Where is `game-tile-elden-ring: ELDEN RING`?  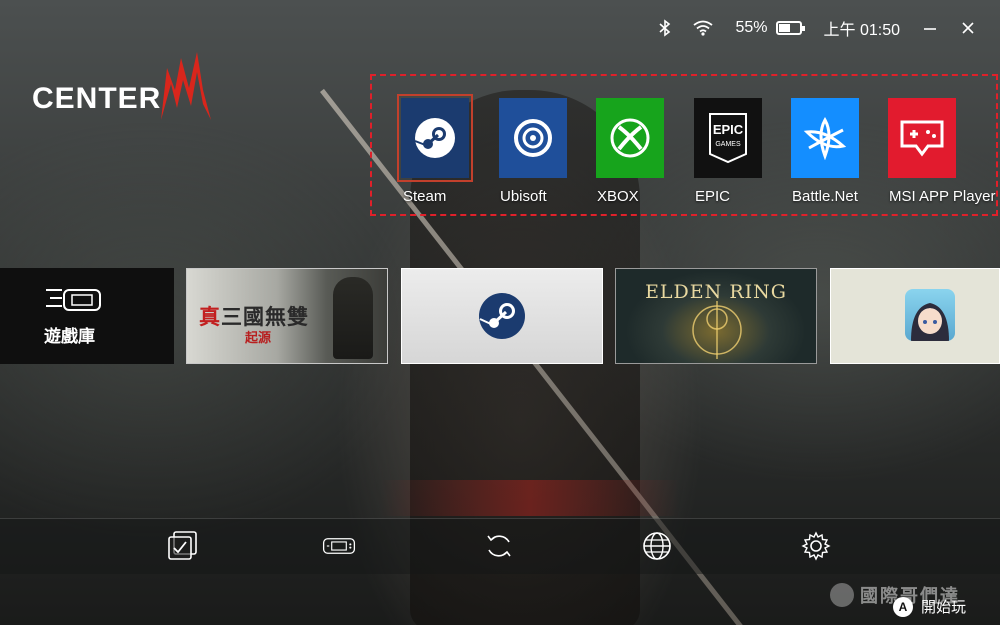 game-tile-elden-ring: ELDEN RING is located at coordinates (716, 316).